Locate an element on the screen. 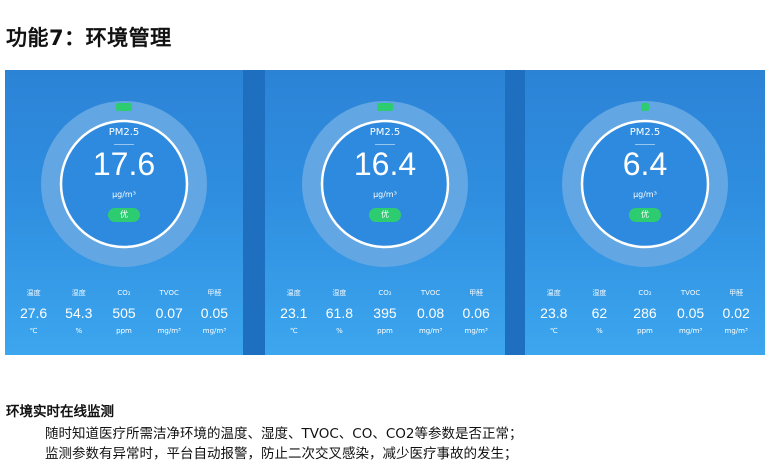 This screenshot has width=769, height=476. metric-formaldehyde: 甲醛 0.06 mg/m³ is located at coordinates (476, 313).